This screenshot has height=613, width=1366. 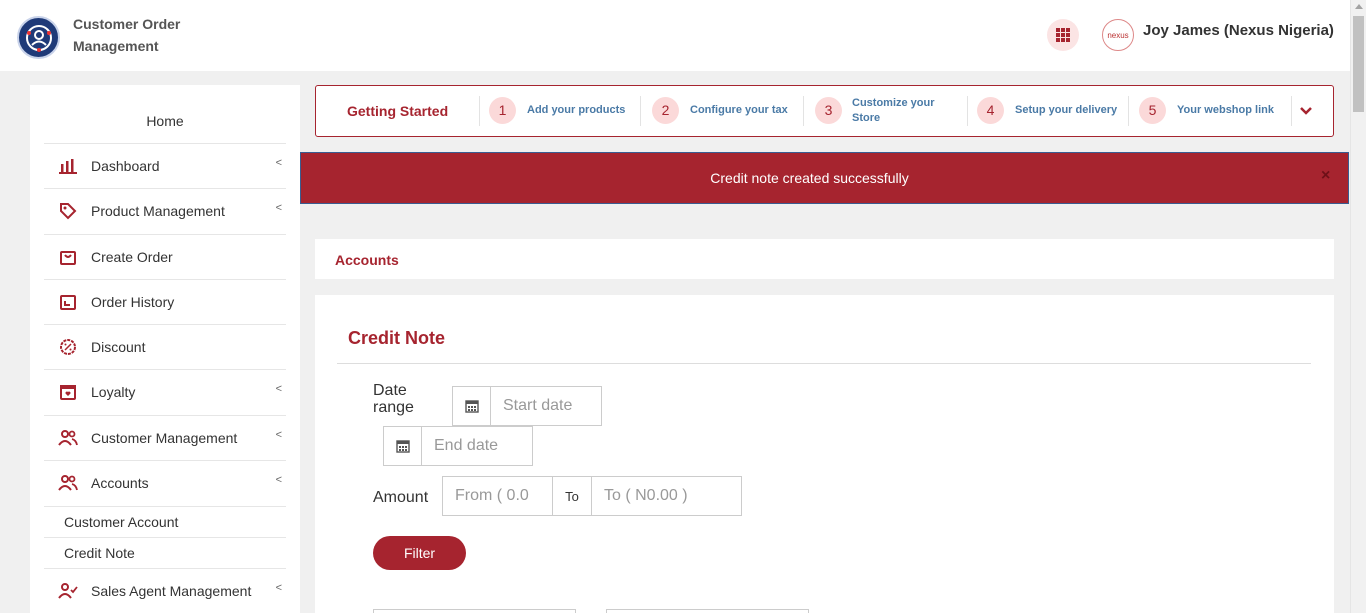 What do you see at coordinates (118, 347) in the screenshot?
I see `sidebar-item-label: Discount` at bounding box center [118, 347].